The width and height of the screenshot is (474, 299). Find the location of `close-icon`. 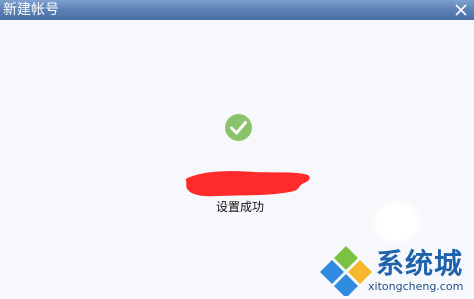

close-icon is located at coordinates (461, 10).